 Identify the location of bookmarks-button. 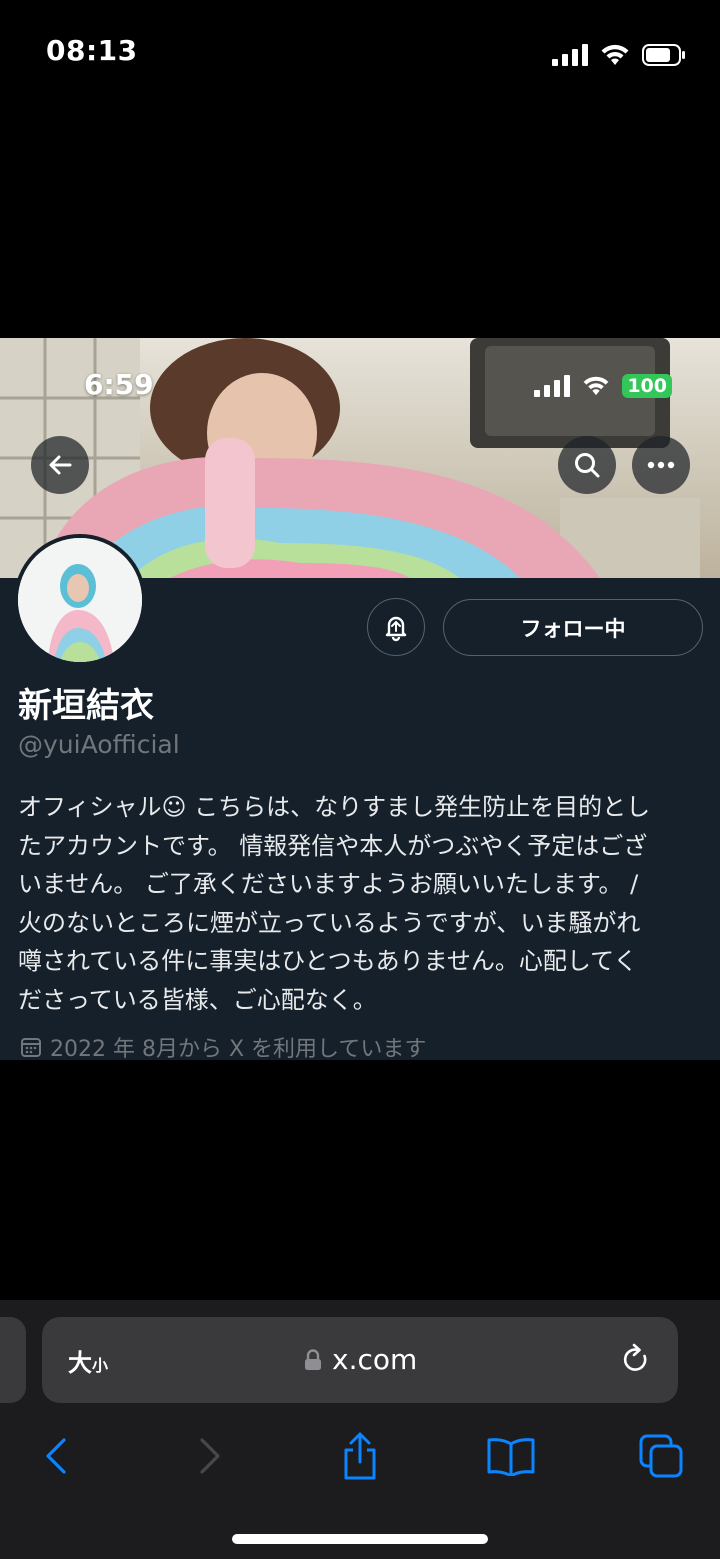
(511, 1456).